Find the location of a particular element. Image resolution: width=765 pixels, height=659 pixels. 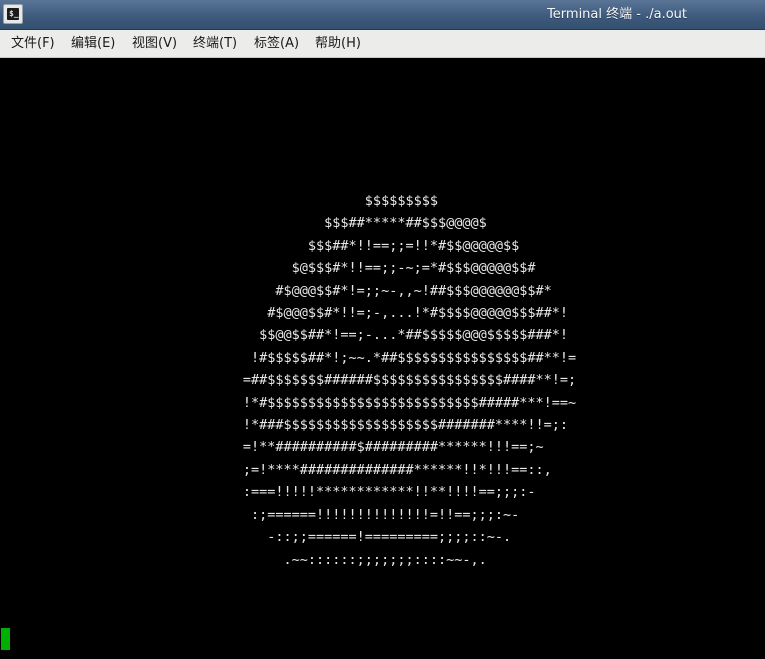

menu-view: 视图(V) is located at coordinates (154, 43).